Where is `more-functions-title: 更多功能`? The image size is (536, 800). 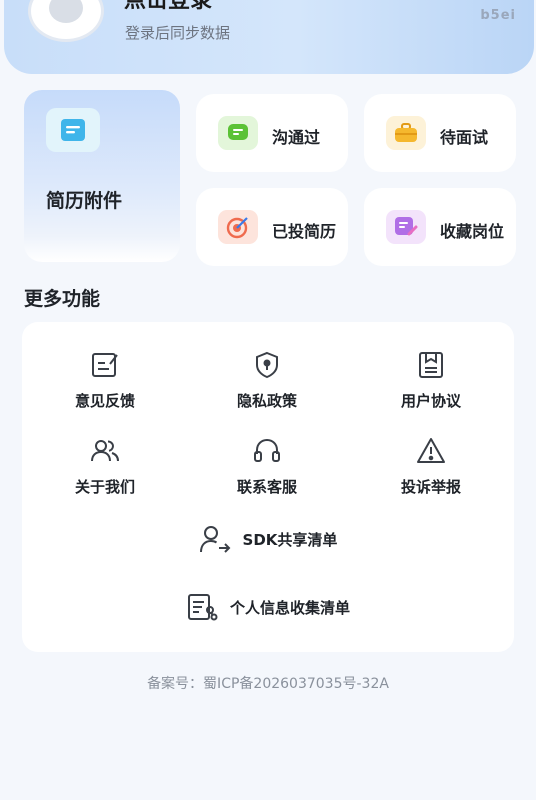
more-functions-title: 更多功能 is located at coordinates (62, 299).